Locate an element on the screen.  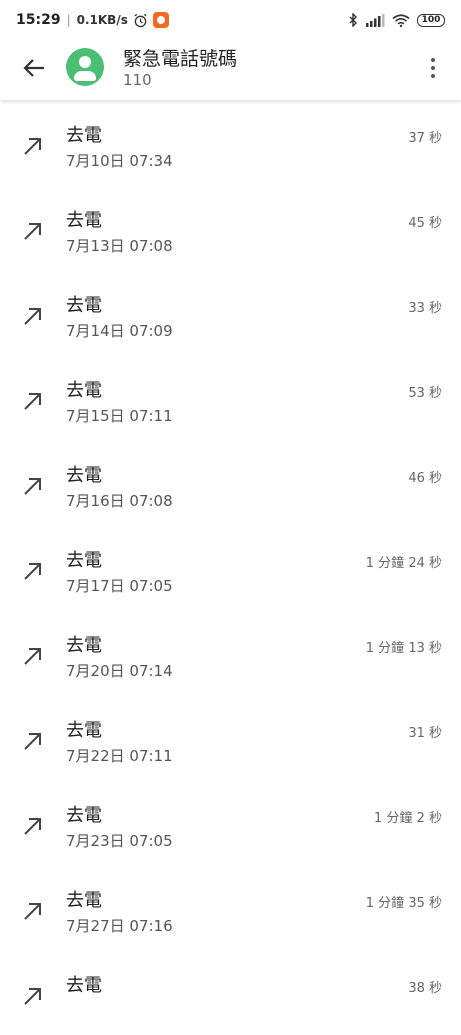
call-duration: 38 秒 is located at coordinates (425, 988).